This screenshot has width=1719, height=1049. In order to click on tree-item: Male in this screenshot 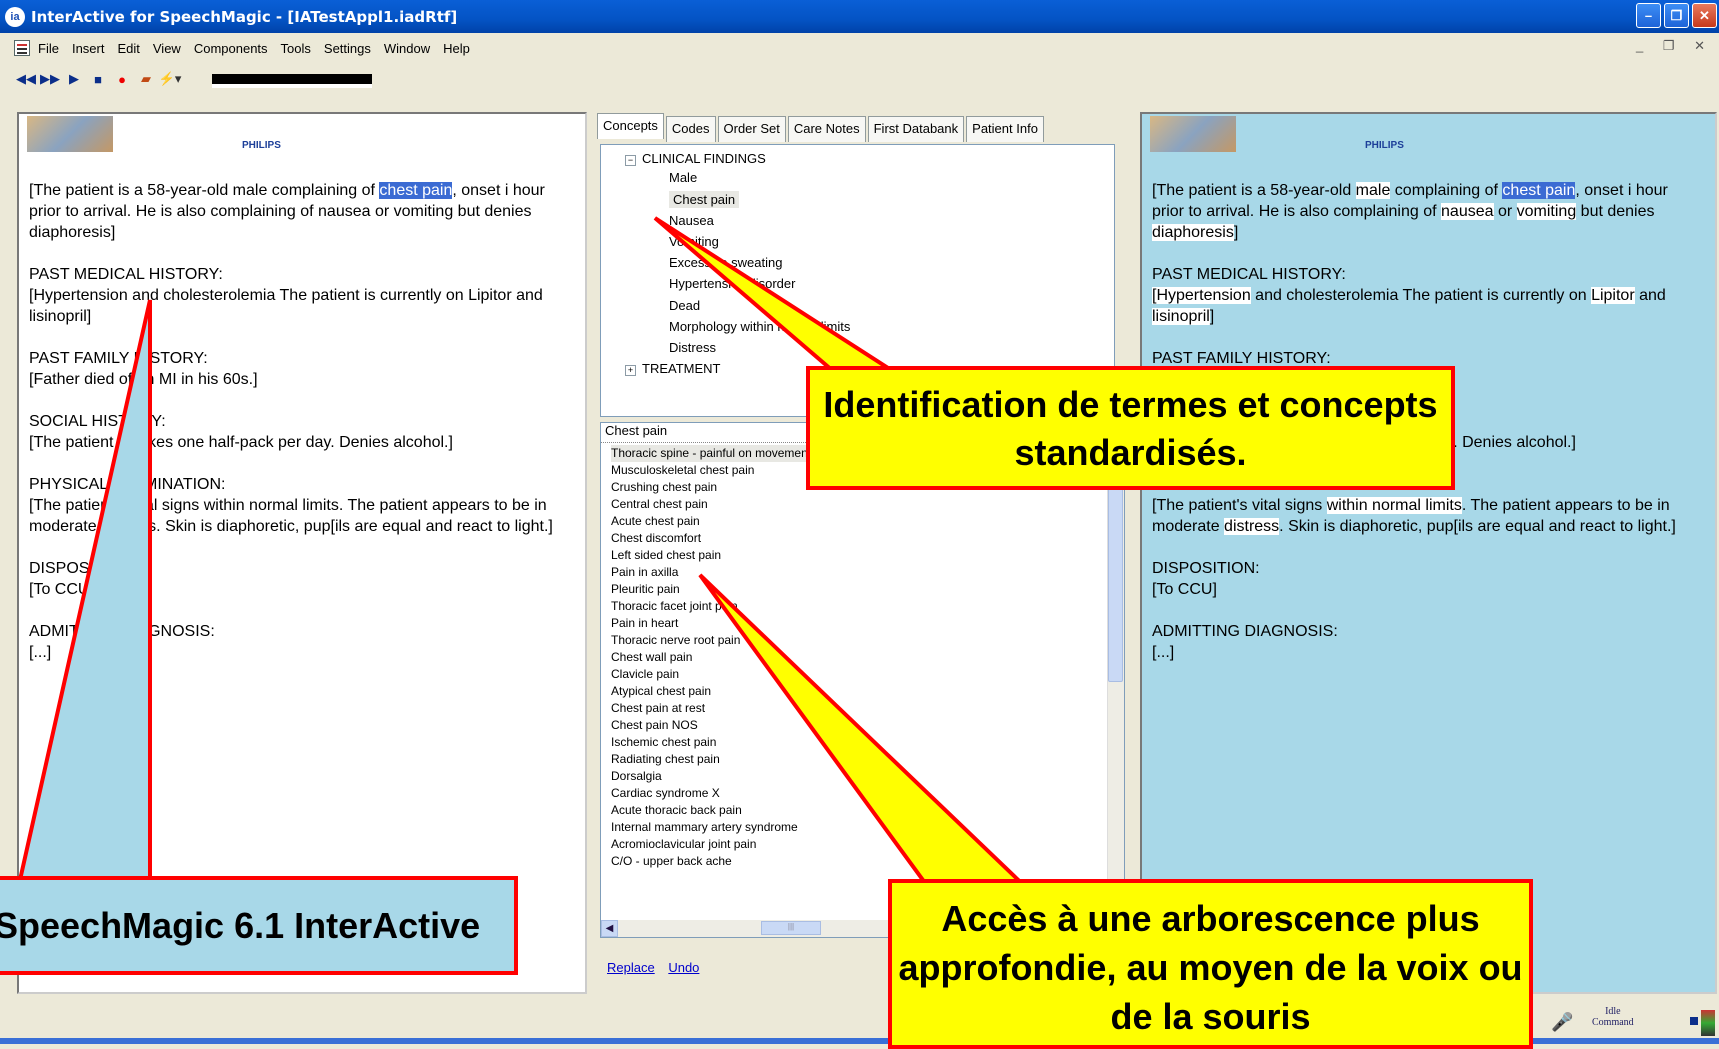, I will do `click(683, 177)`.